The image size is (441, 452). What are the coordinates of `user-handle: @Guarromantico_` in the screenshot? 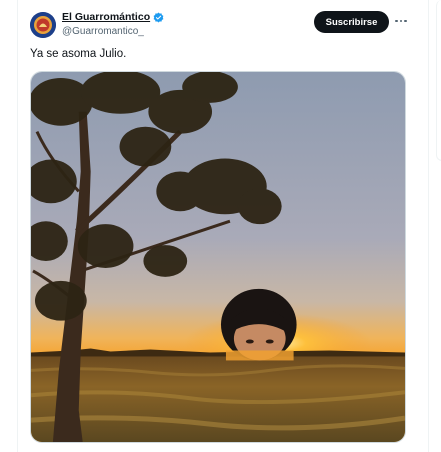 It's located at (103, 31).